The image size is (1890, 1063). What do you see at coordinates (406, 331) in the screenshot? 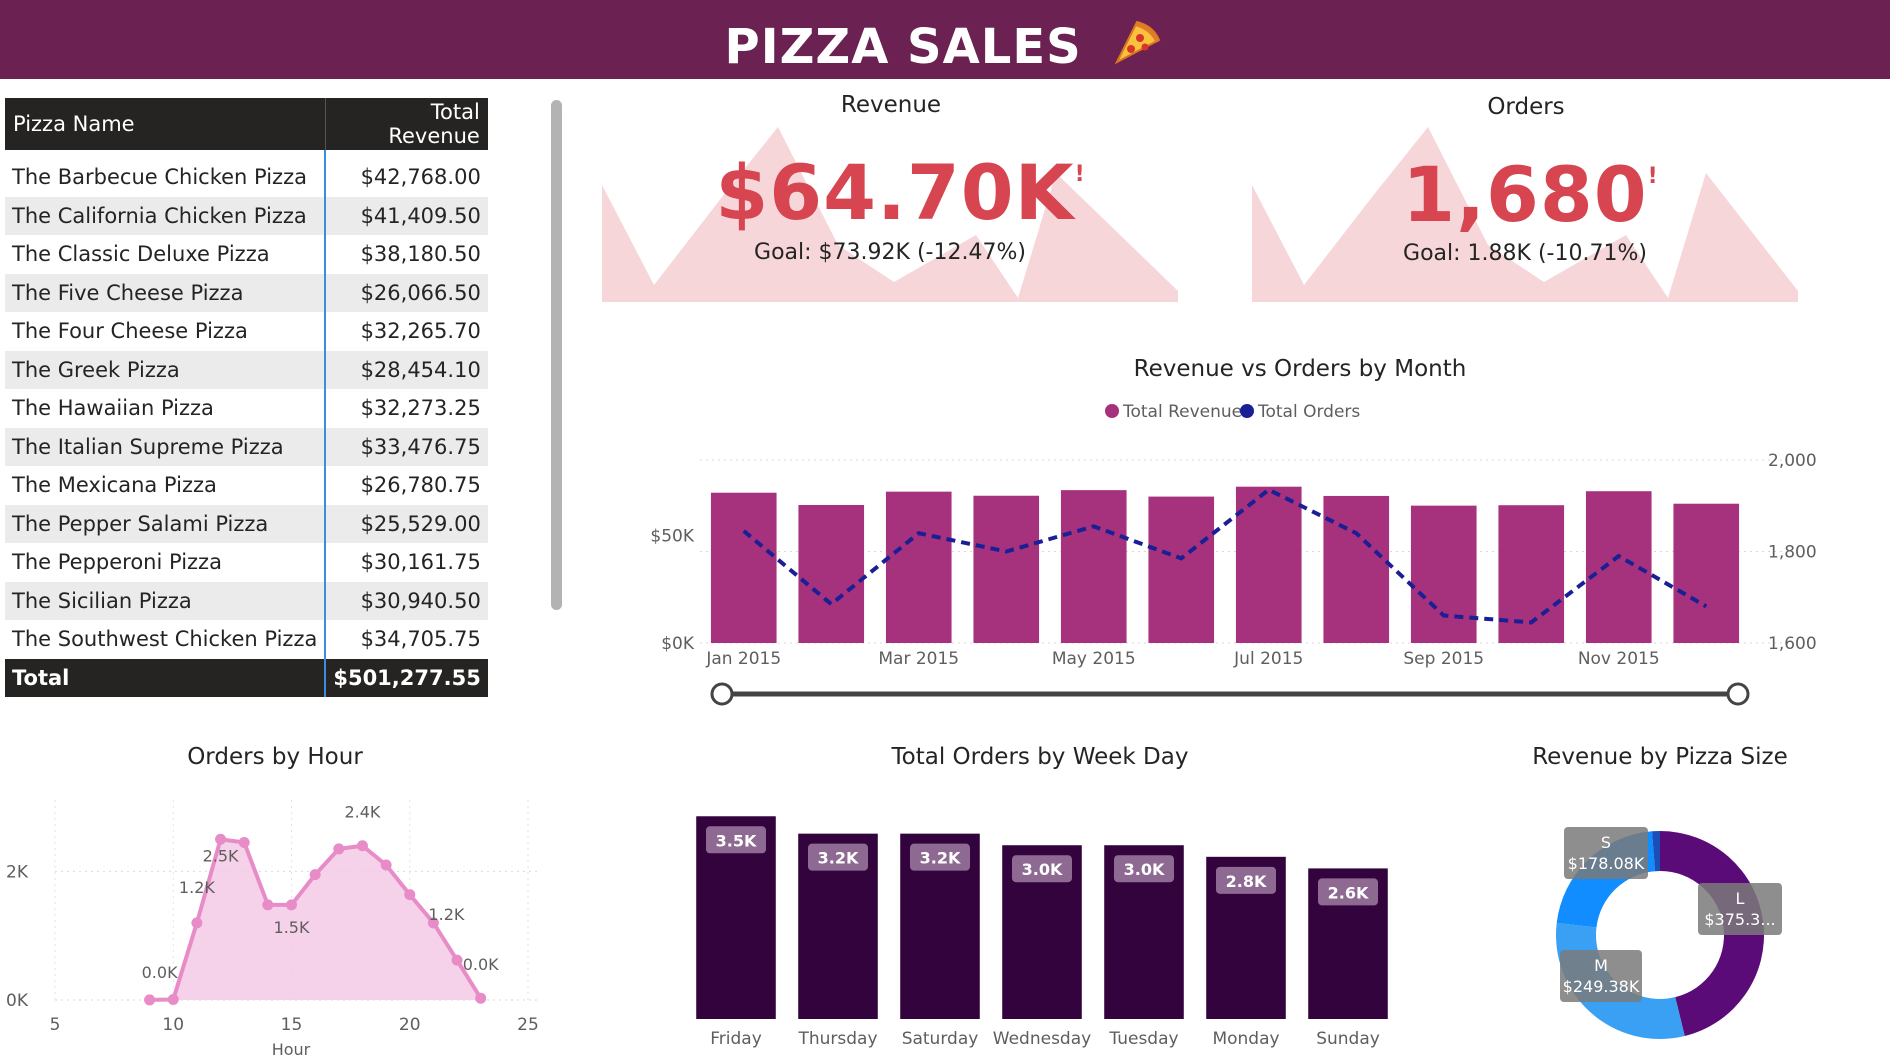
I see `total-revenue-cell: $32,265.70` at bounding box center [406, 331].